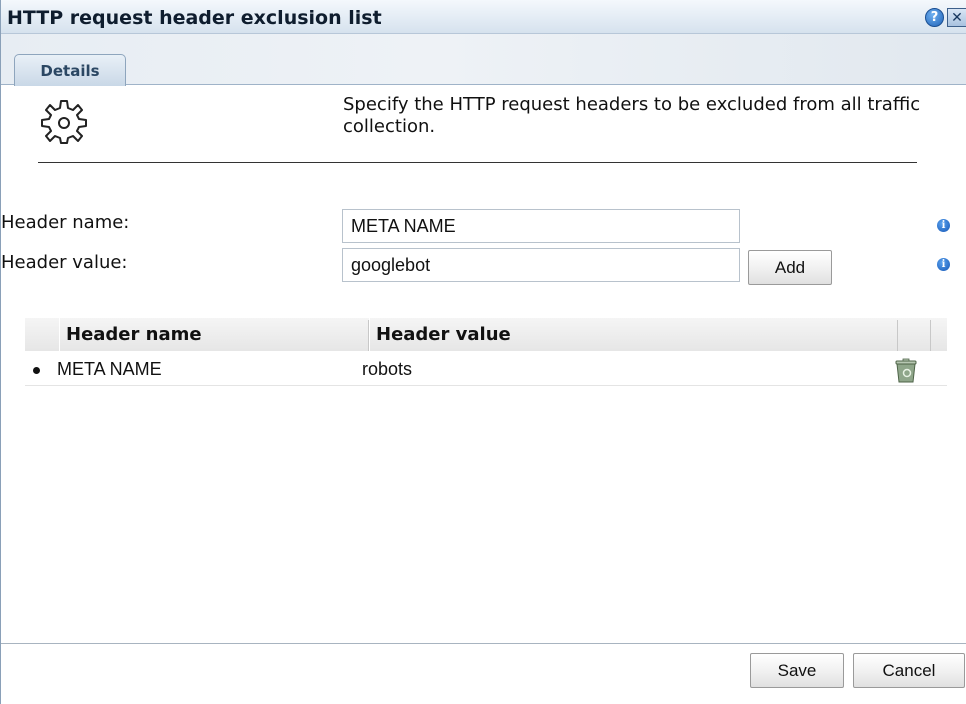 The image size is (966, 704). I want to click on header-value-input, so click(541, 265).